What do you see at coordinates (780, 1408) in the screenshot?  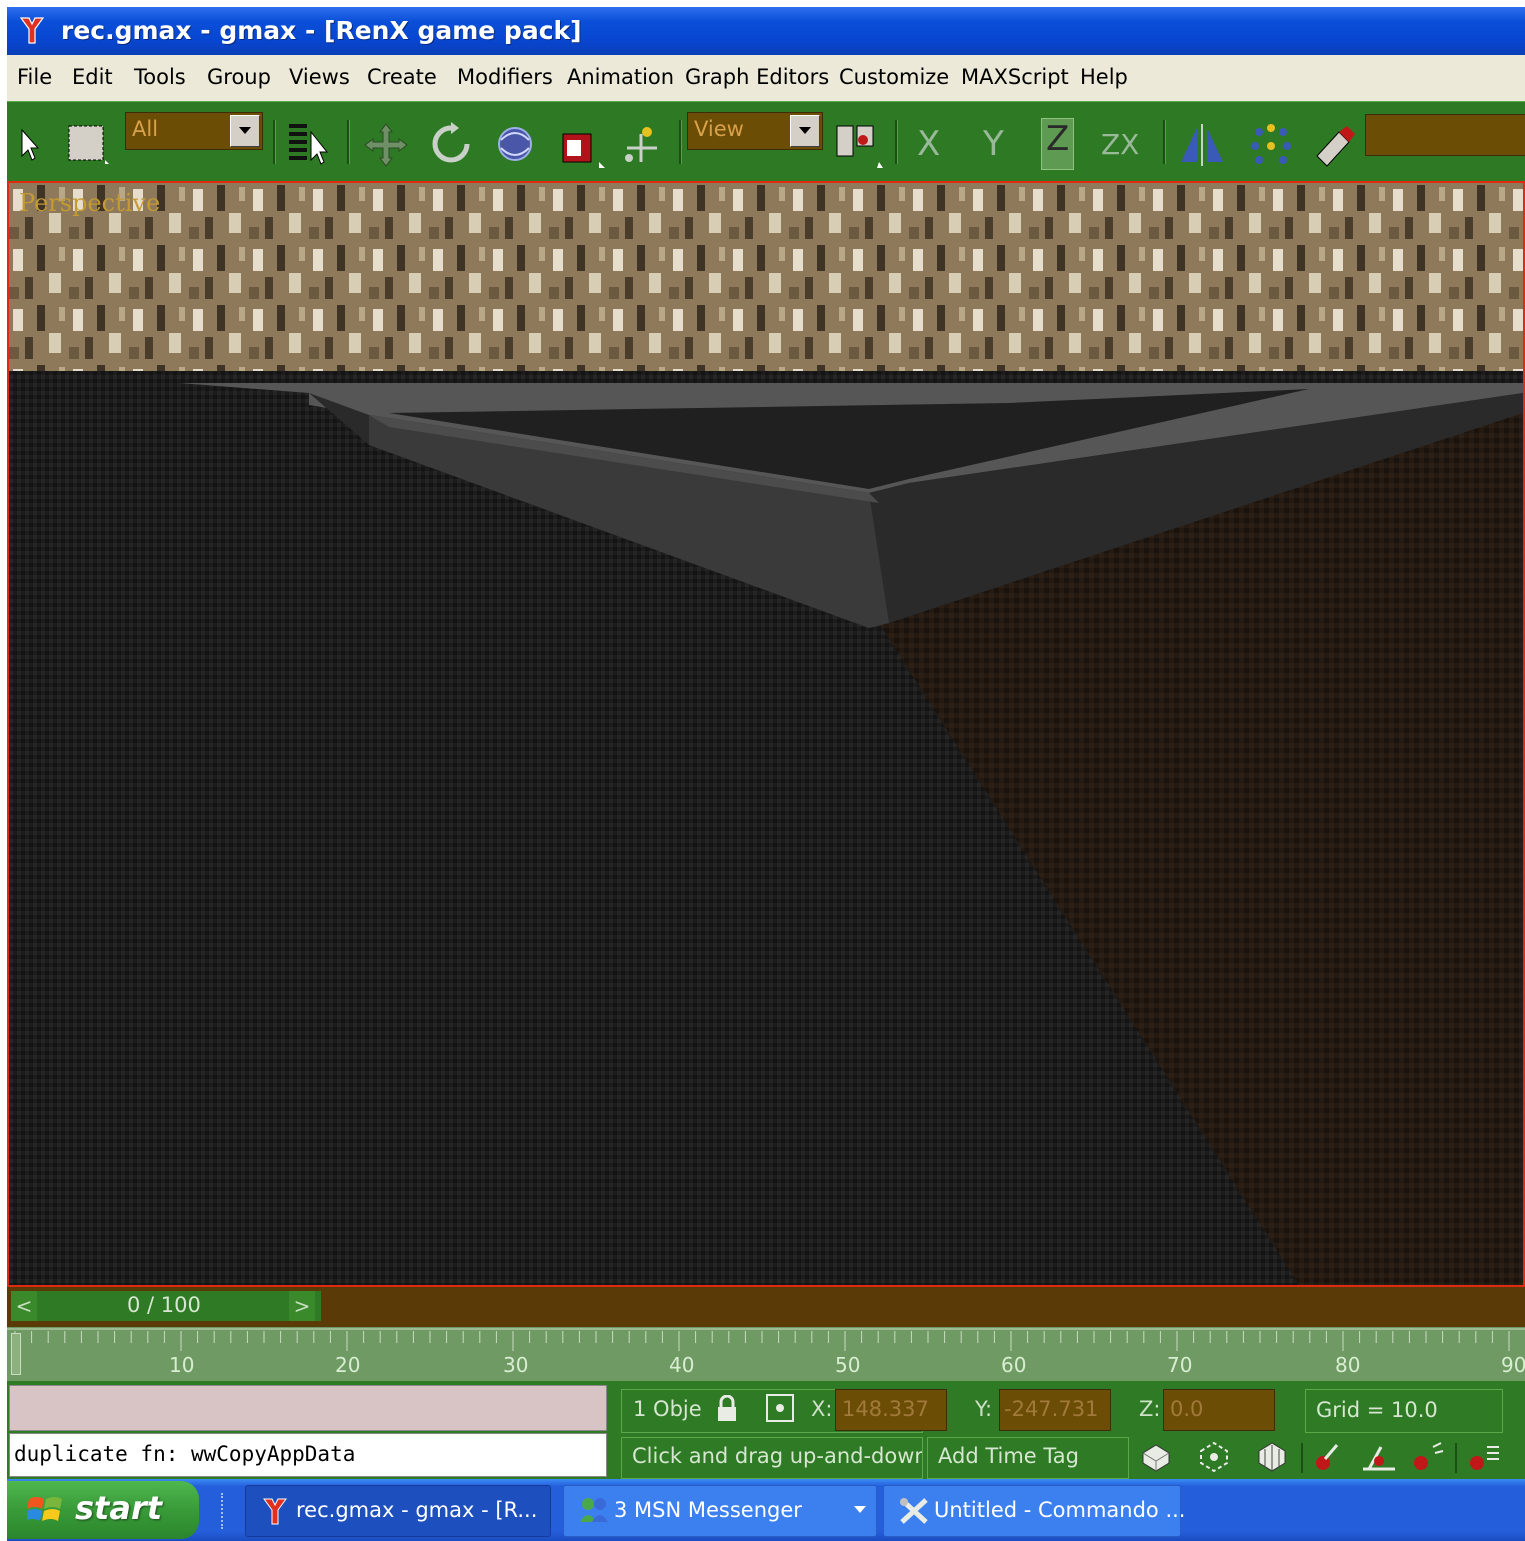 I see `absolute-mode-icon` at bounding box center [780, 1408].